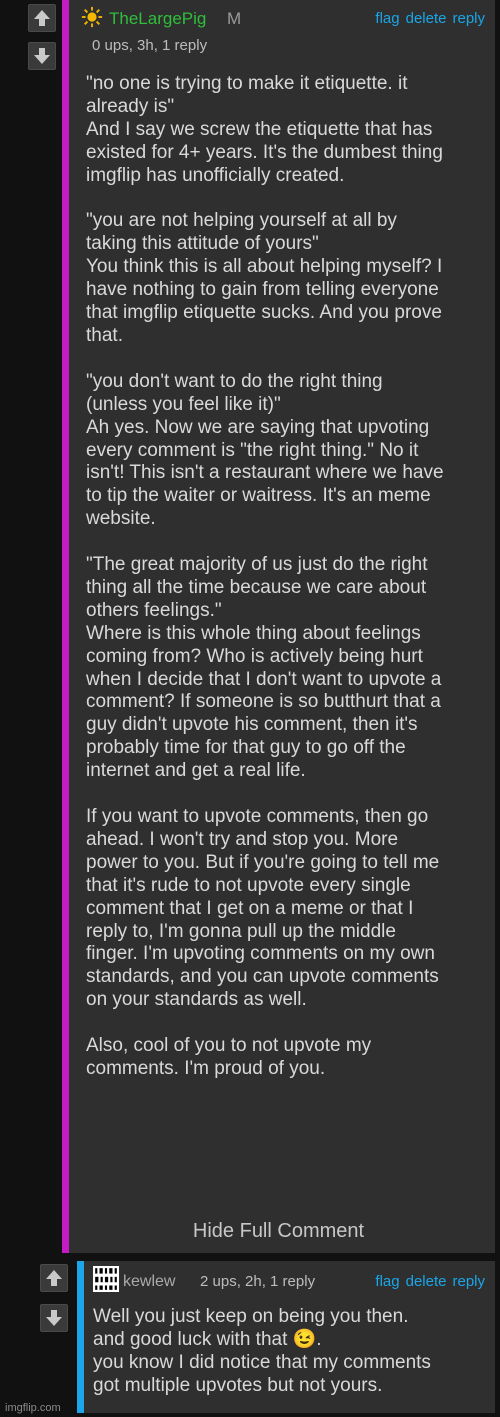 The height and width of the screenshot is (1417, 500). Describe the element at coordinates (150, 45) in the screenshot. I see `comment-meta: 0 ups, 3h, 1 reply` at that location.